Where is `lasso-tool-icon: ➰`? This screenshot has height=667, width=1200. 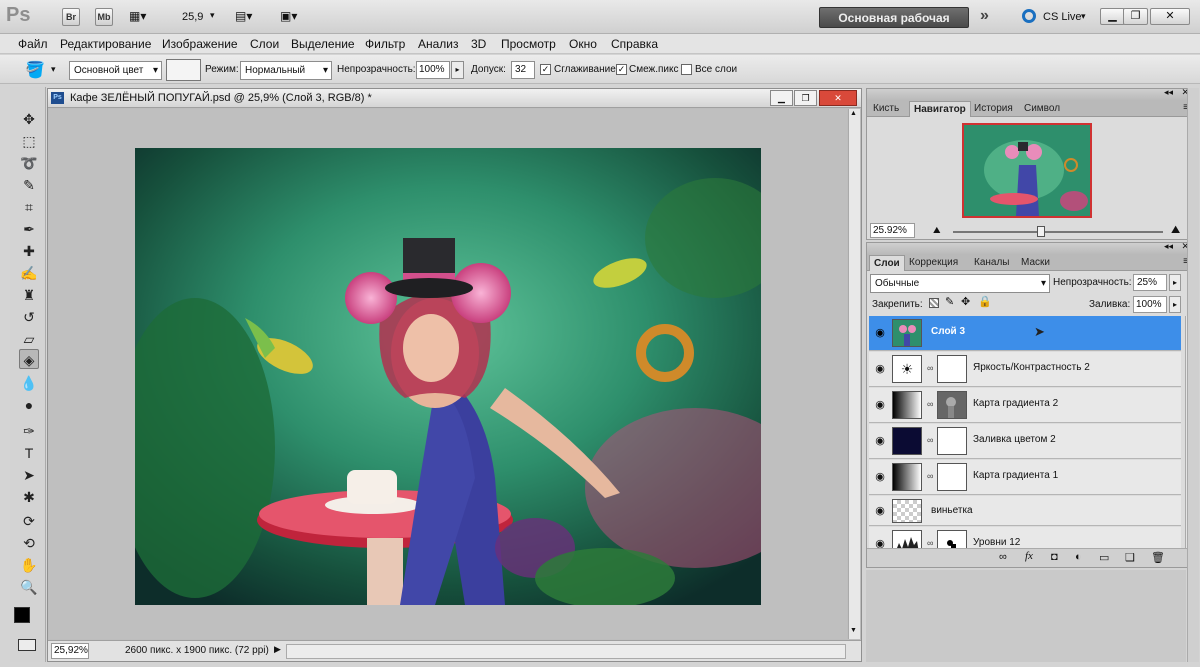
lasso-tool-icon: ➰ is located at coordinates (29, 163).